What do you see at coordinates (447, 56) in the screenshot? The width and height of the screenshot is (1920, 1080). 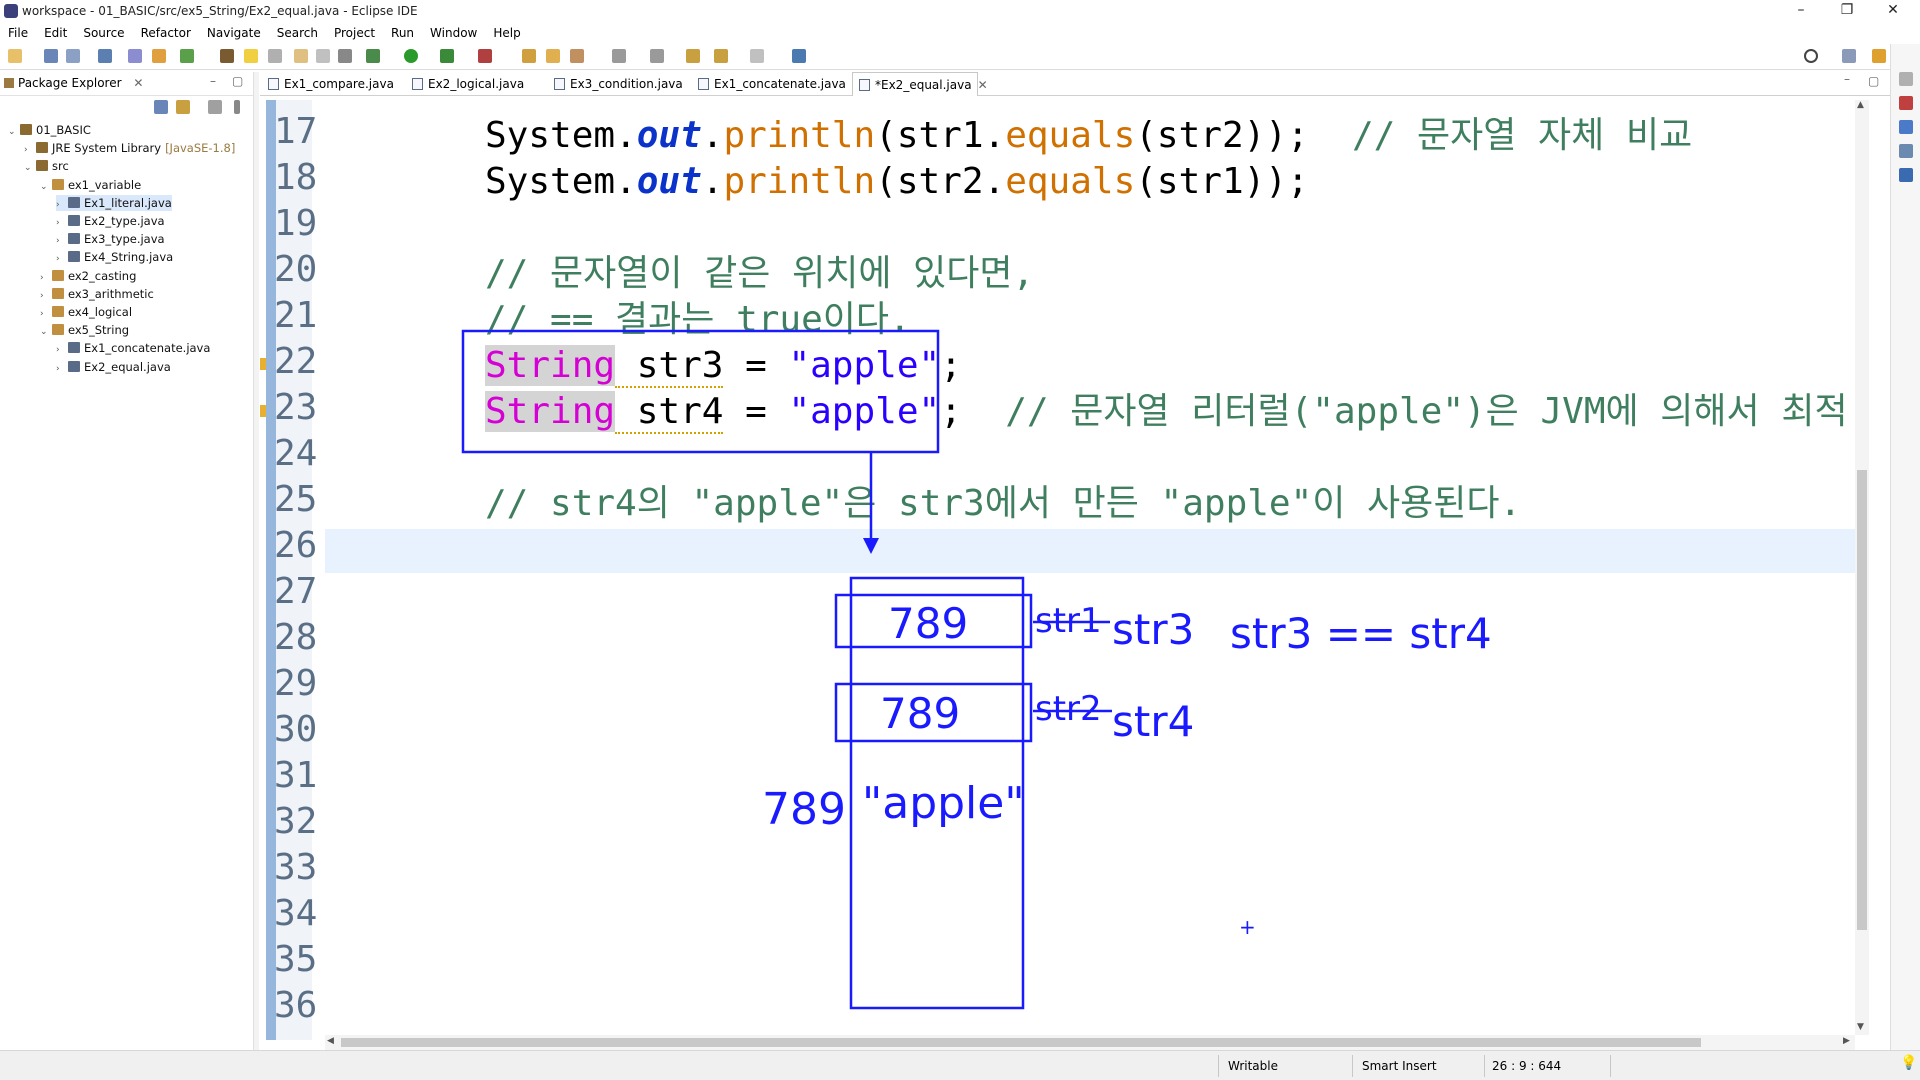 I see `coverage-icon` at bounding box center [447, 56].